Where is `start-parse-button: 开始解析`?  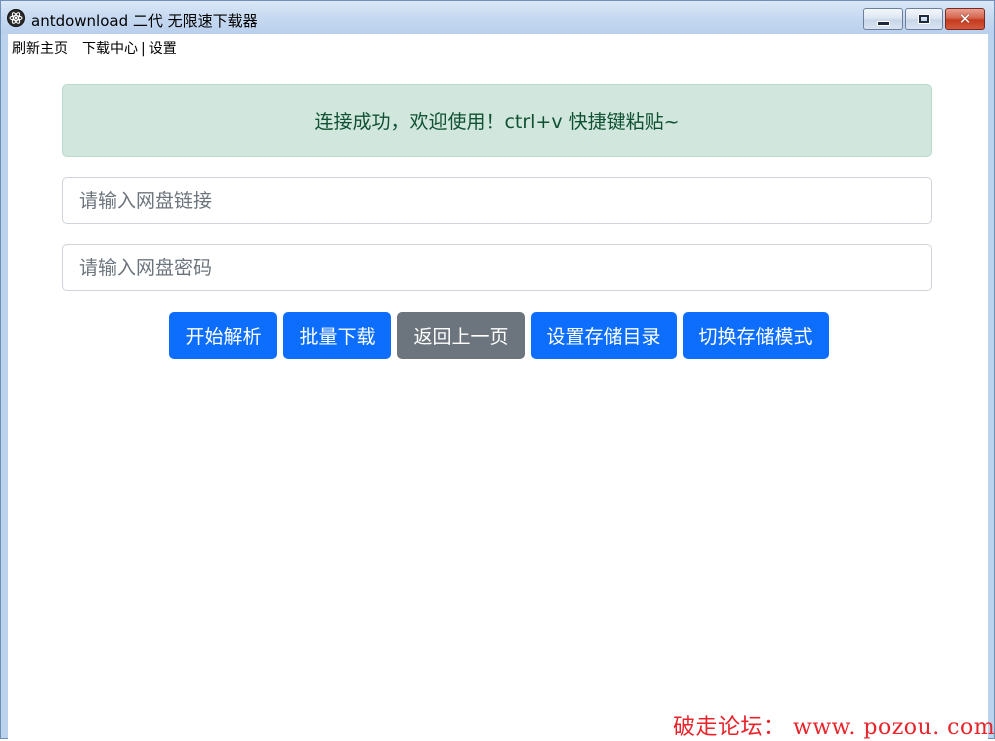
start-parse-button: 开始解析 is located at coordinates (223, 335).